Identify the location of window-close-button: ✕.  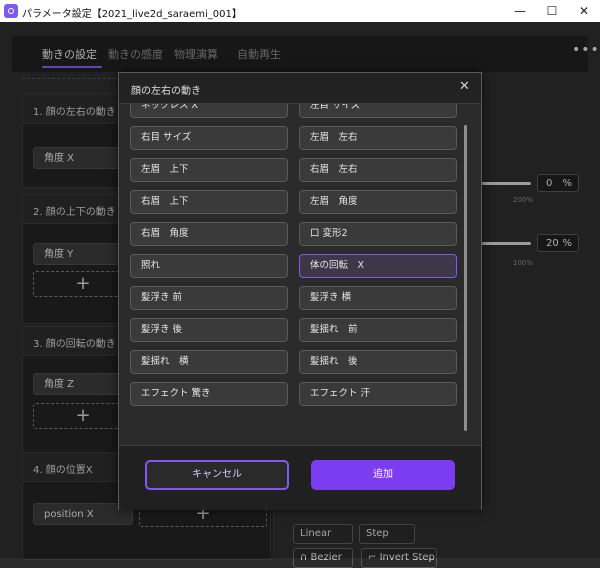
(584, 11).